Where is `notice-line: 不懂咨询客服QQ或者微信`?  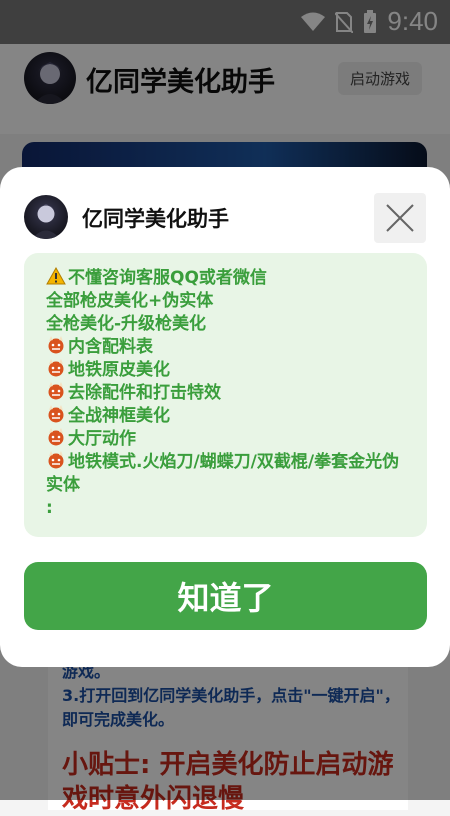 notice-line: 不懂咨询客服QQ或者微信 is located at coordinates (231, 278).